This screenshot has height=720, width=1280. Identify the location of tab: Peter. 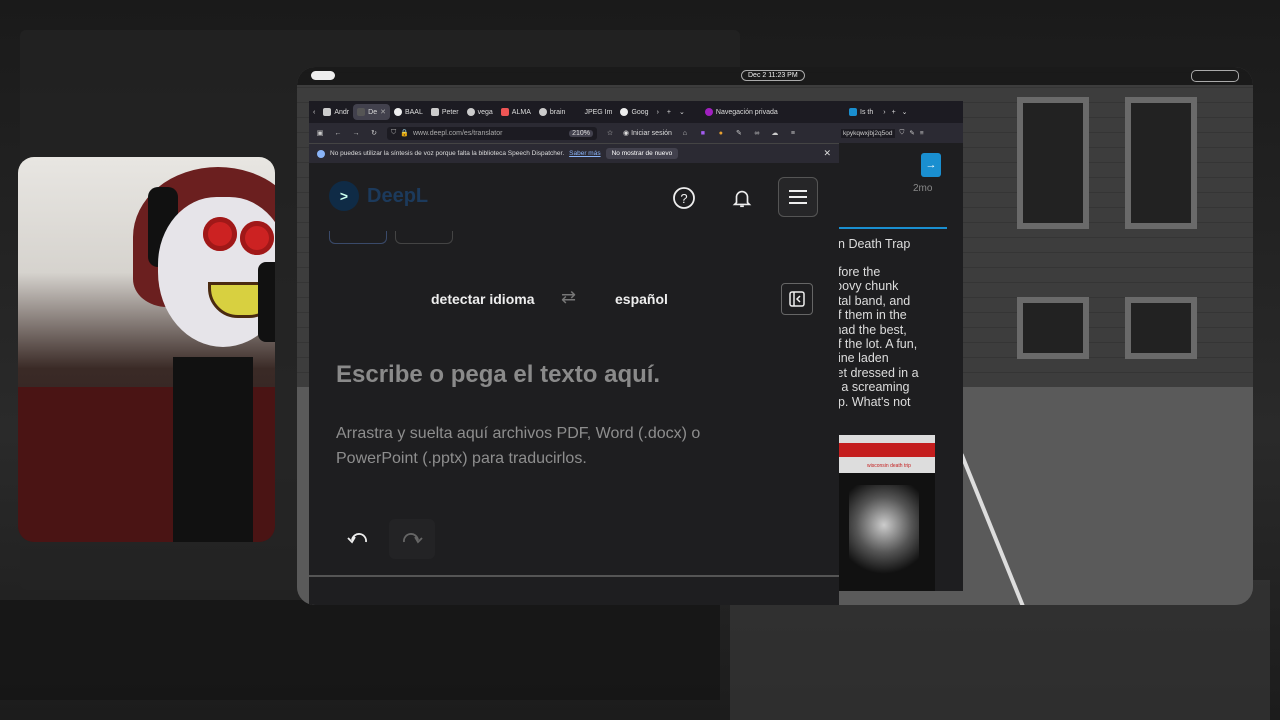
(445, 112).